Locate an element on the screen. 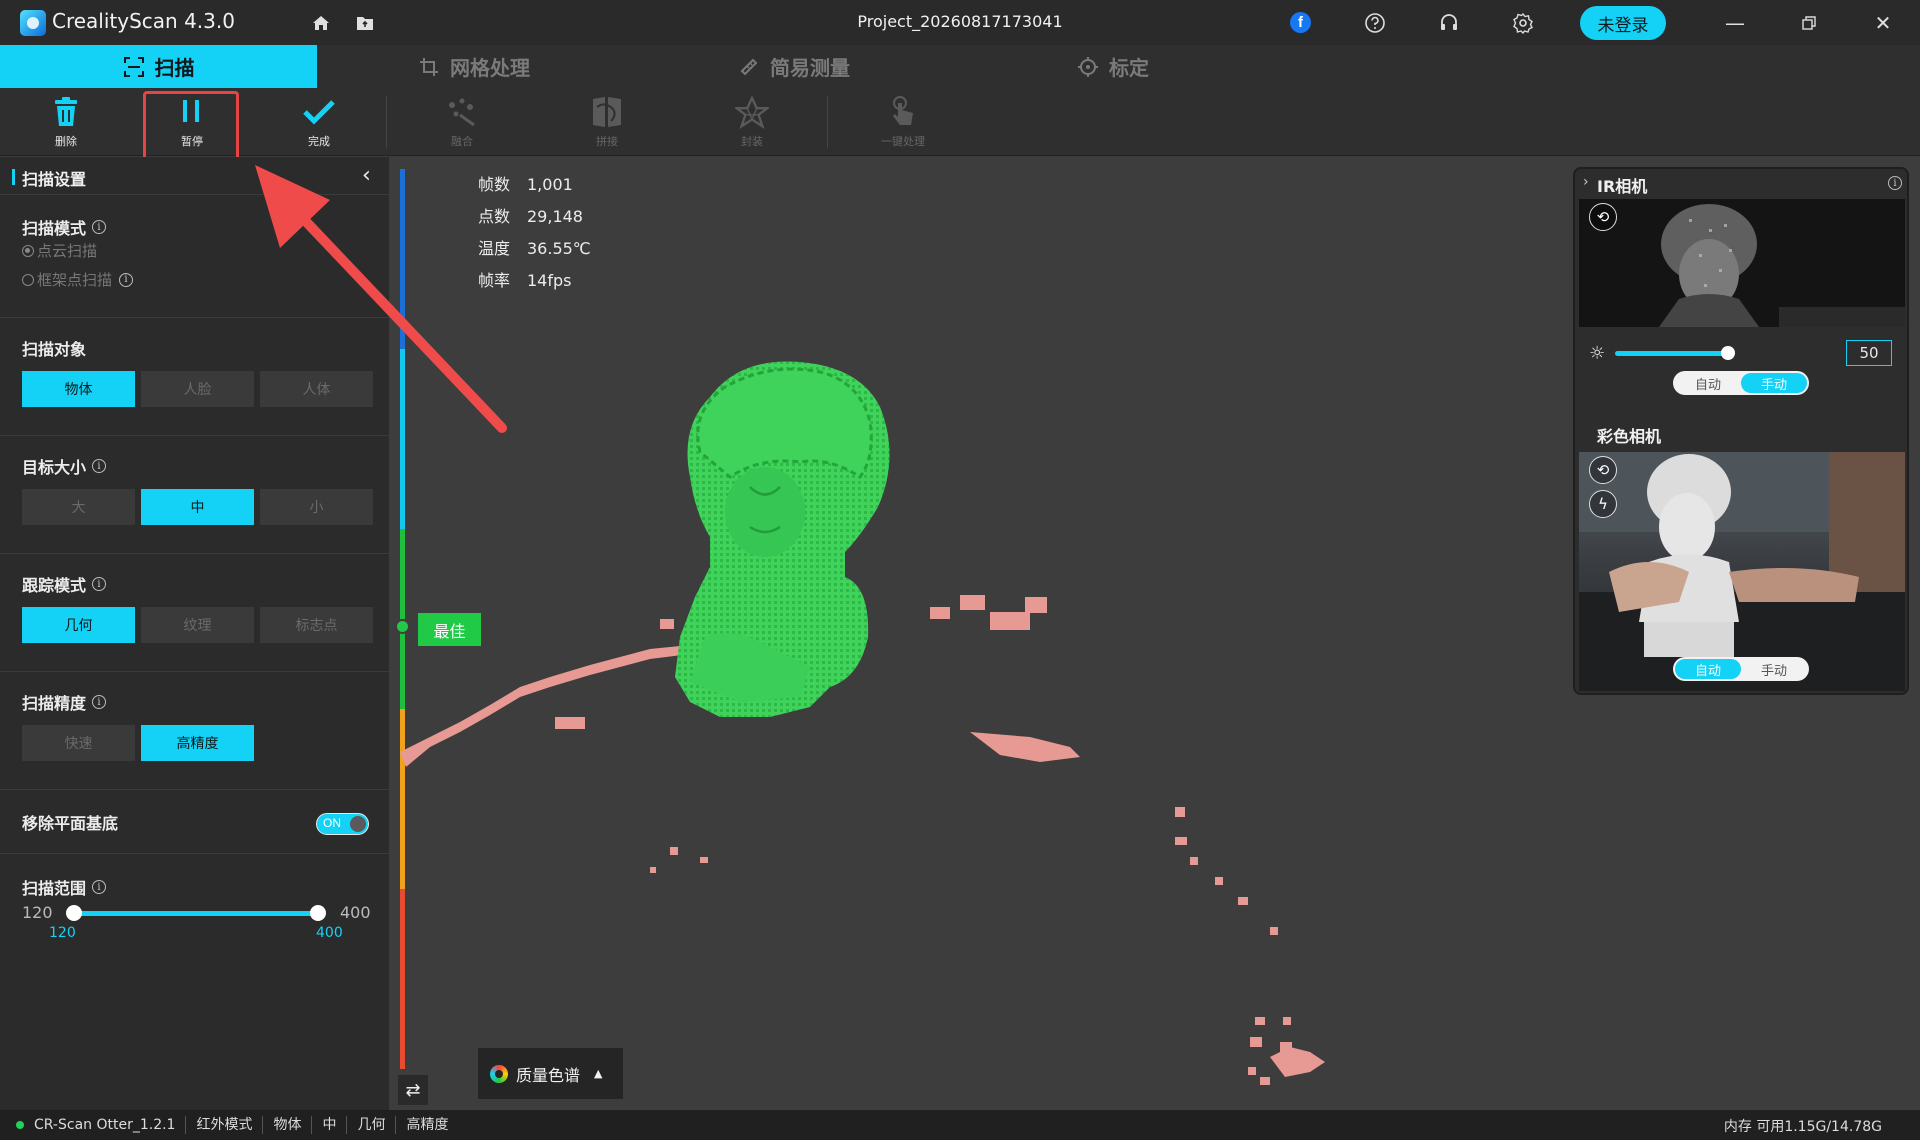 The image size is (1920, 1140). tab-calibration-label: 标定 is located at coordinates (1129, 68).